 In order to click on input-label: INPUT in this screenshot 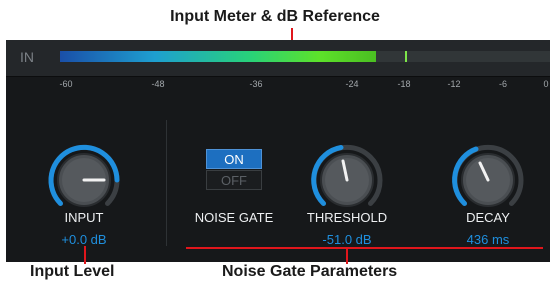, I will do `click(84, 217)`.